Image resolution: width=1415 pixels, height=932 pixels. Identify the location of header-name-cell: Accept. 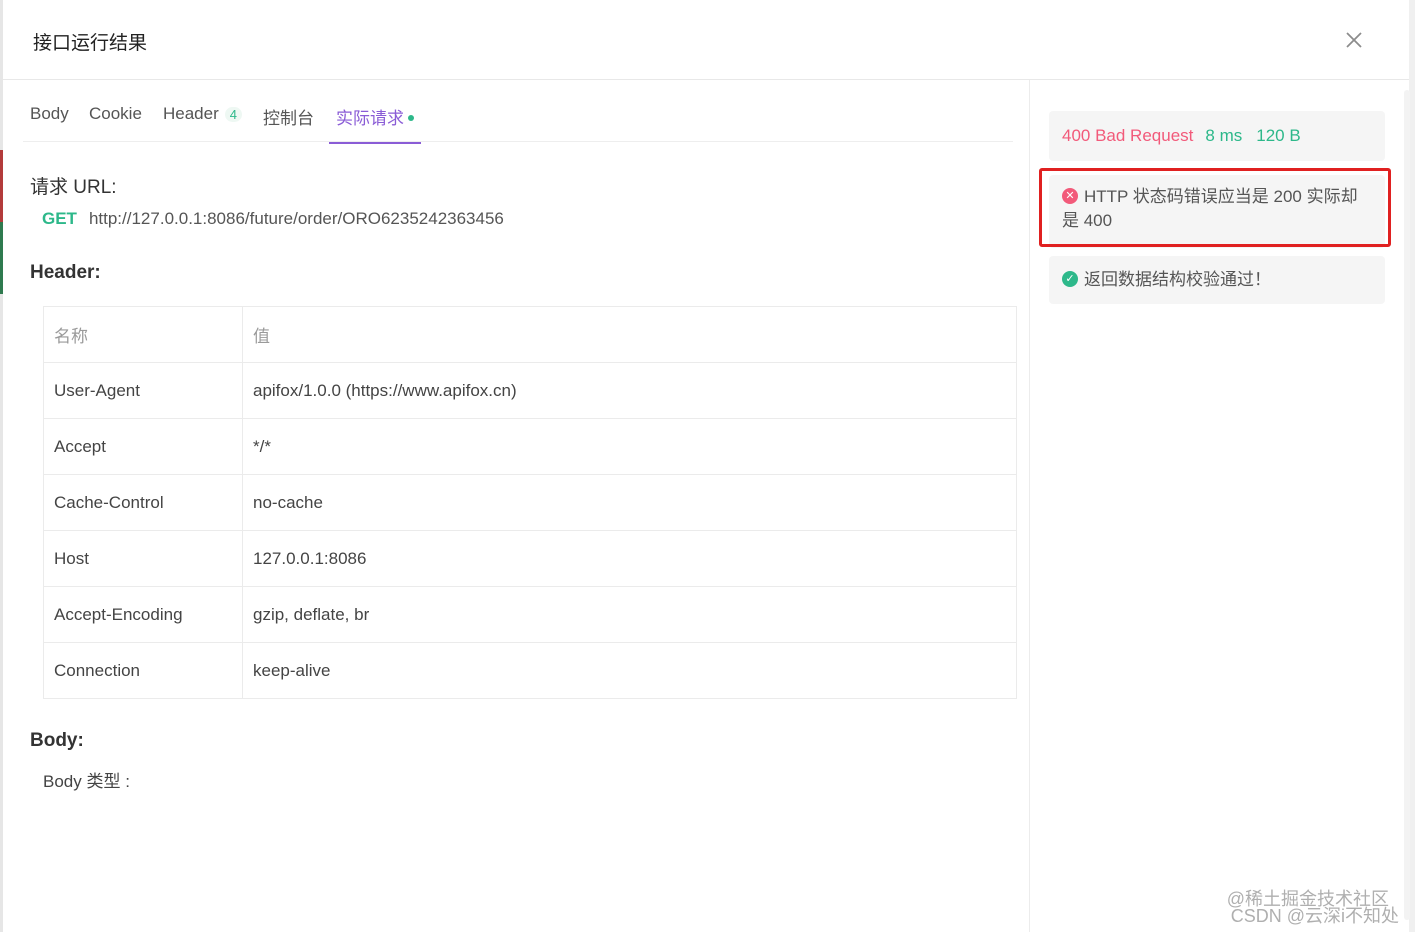
(143, 446).